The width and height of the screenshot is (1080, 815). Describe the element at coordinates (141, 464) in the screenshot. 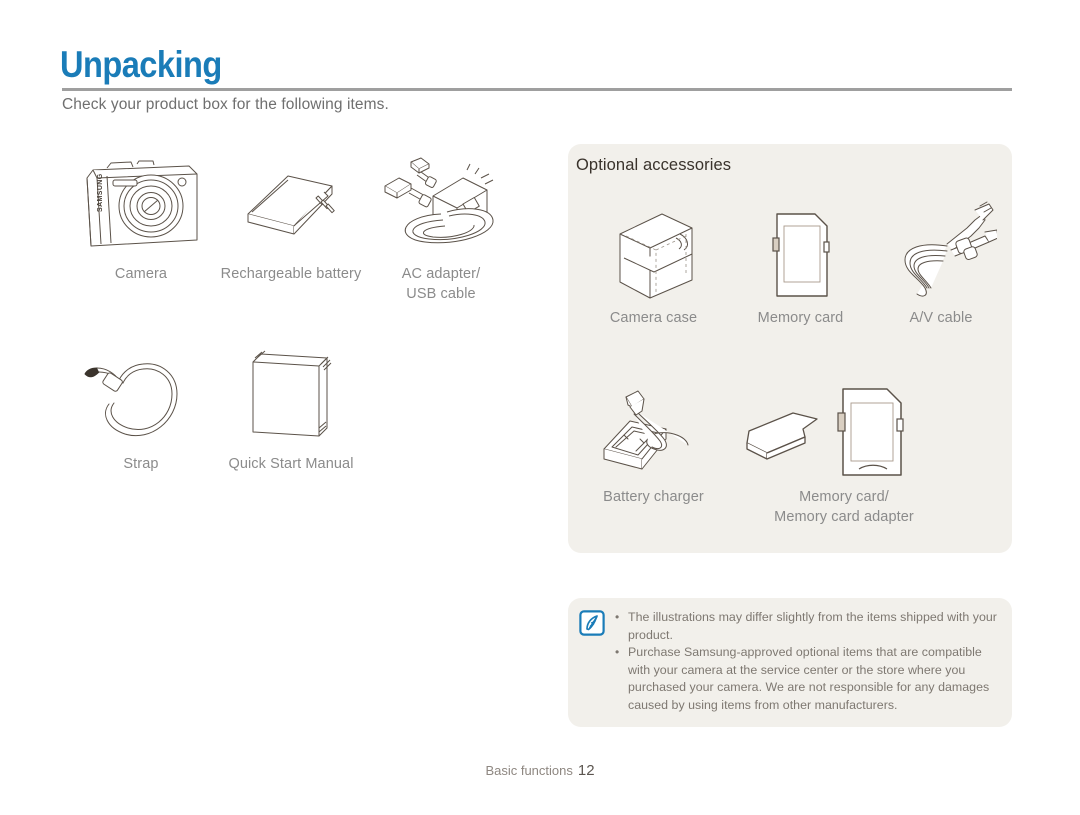

I see `item-label: Strap` at that location.